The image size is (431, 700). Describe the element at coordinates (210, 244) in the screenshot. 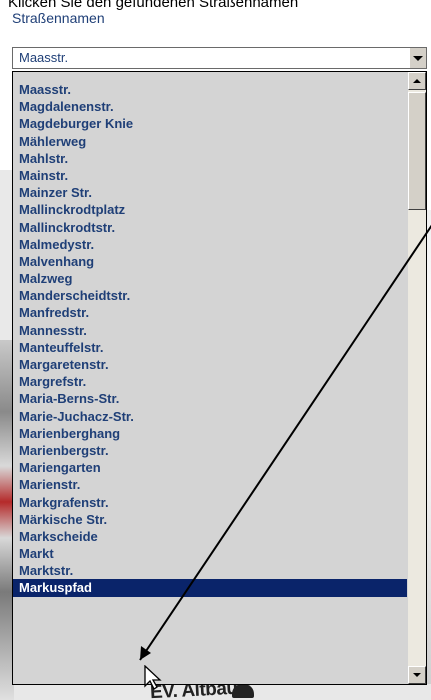

I see `list-item: Malmedystr.` at that location.